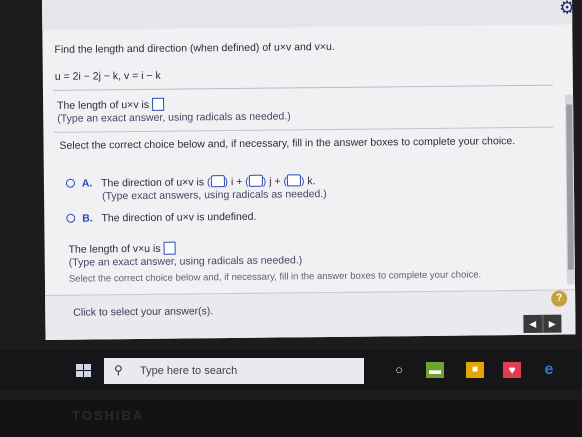  What do you see at coordinates (108, 415) in the screenshot?
I see `brand-logo: TOSHIBA` at bounding box center [108, 415].